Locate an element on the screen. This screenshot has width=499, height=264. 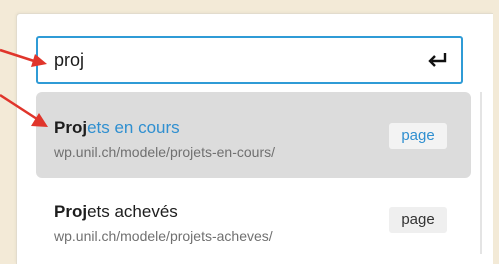
dropdown-scrollbar is located at coordinates (481, 173).